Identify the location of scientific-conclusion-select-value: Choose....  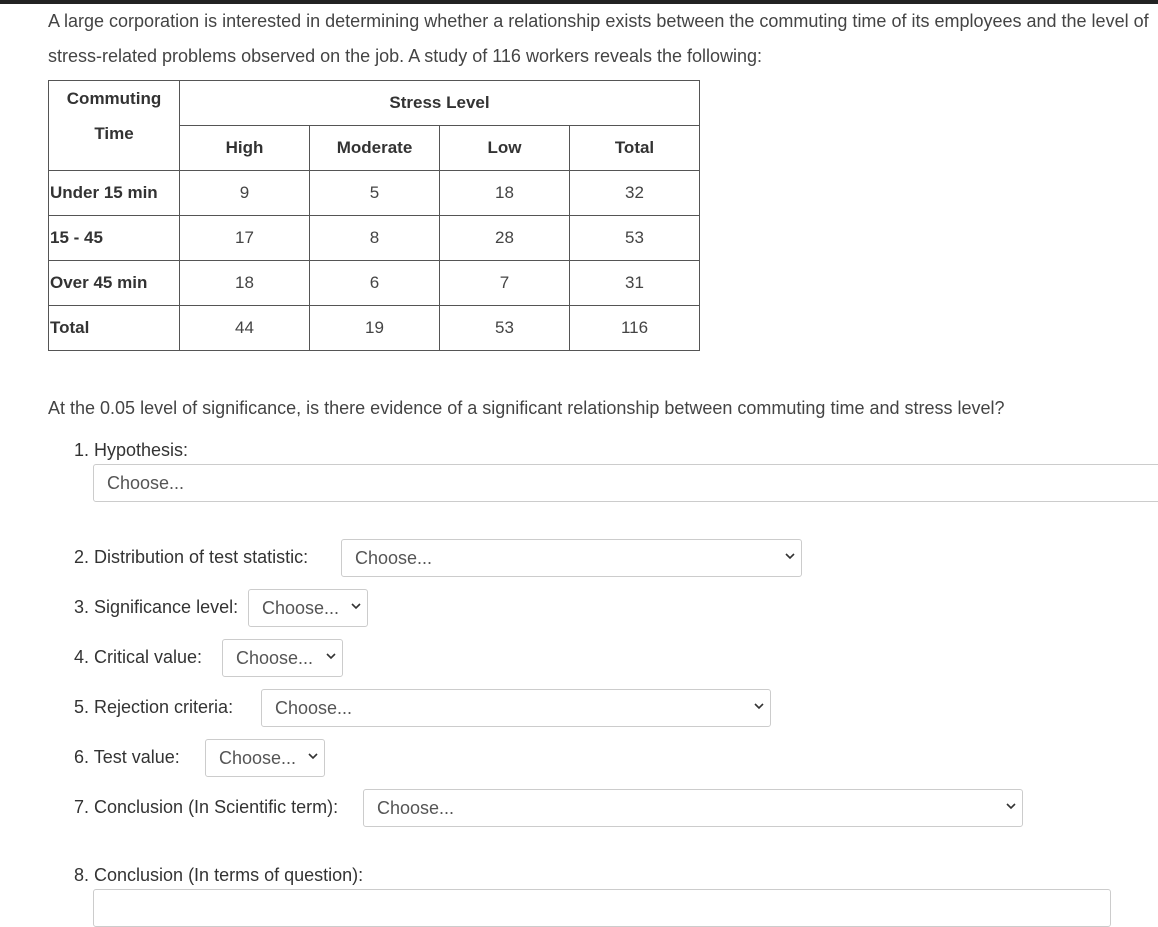
(416, 808).